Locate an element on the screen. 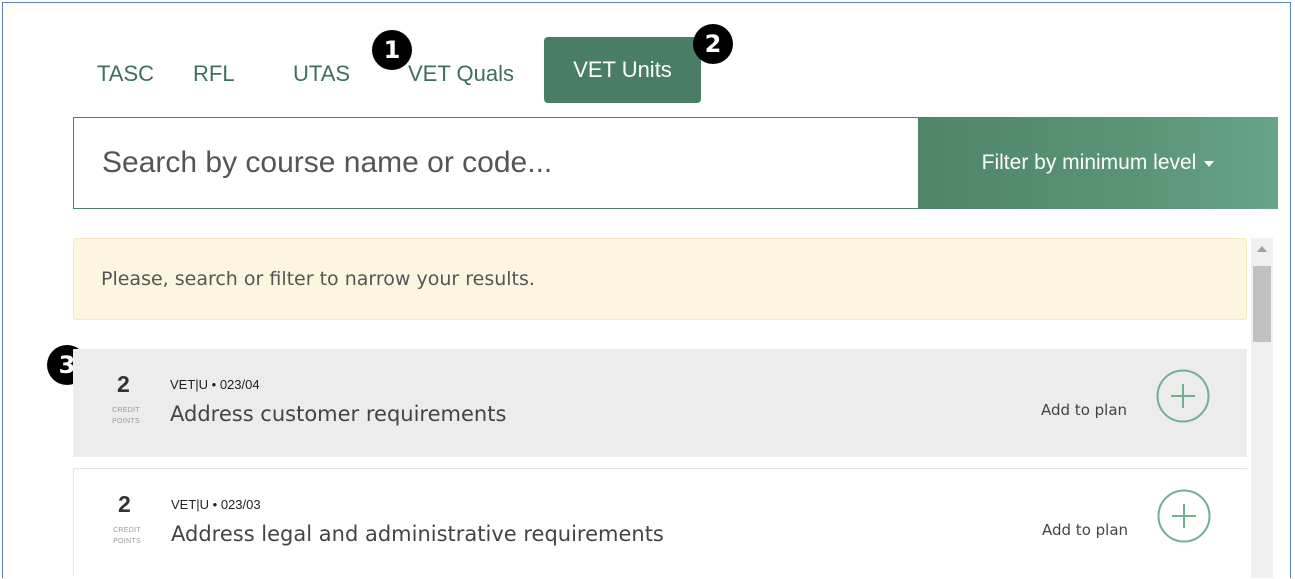  annotation-marker-1: 1 is located at coordinates (392, 50).